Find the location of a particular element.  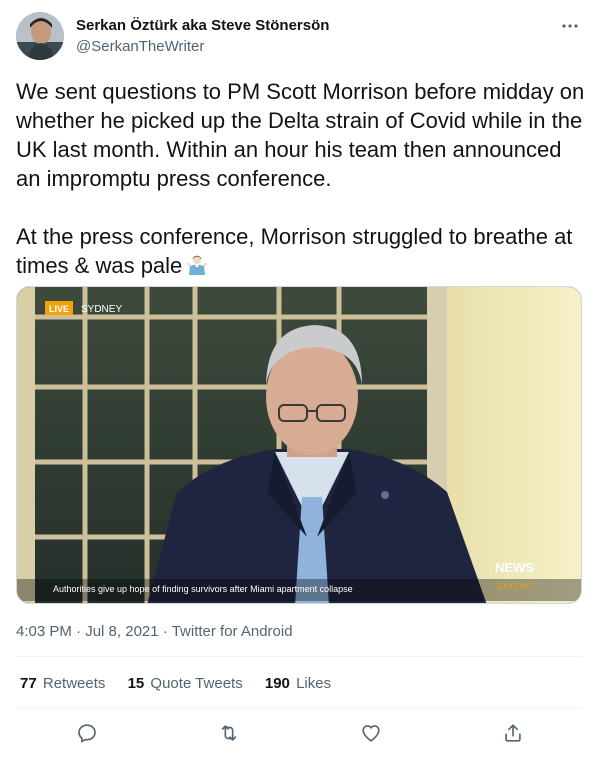

tweet-date: Jul 8, 2021 is located at coordinates (121, 631).